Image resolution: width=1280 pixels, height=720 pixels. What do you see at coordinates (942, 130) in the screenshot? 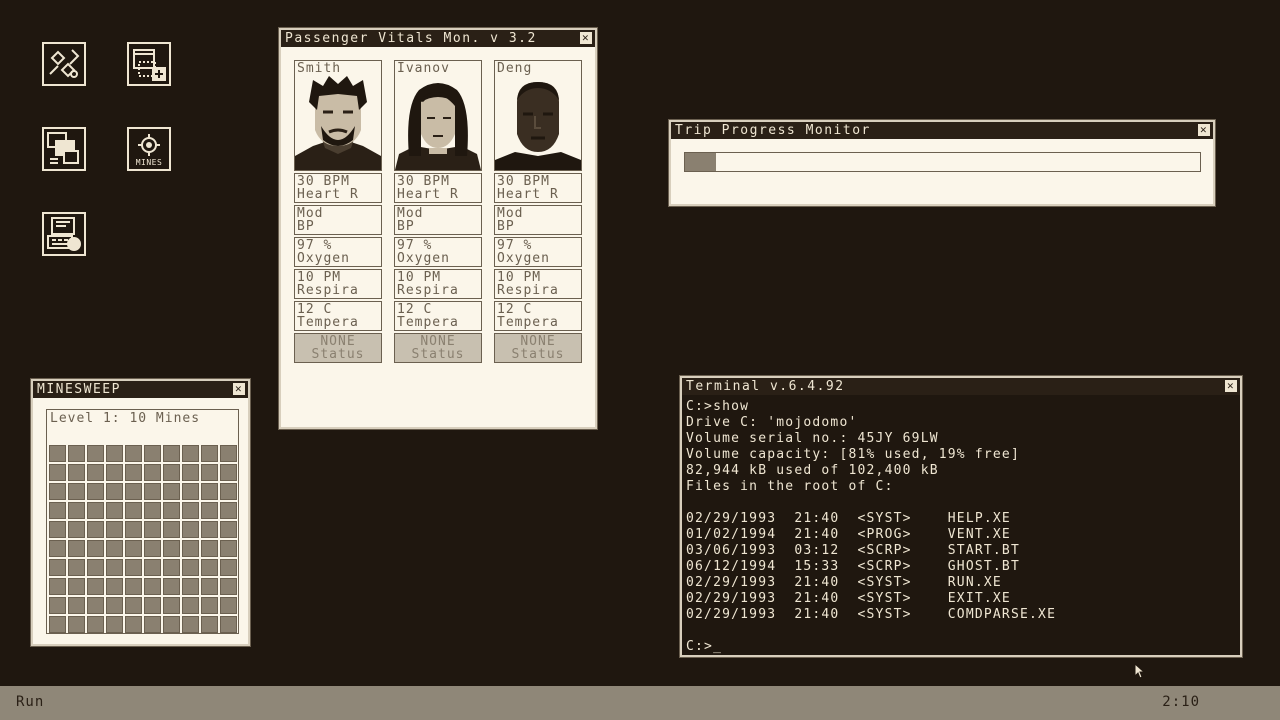
I see `trip-title-bar: Trip Progress Monitor ✕` at bounding box center [942, 130].